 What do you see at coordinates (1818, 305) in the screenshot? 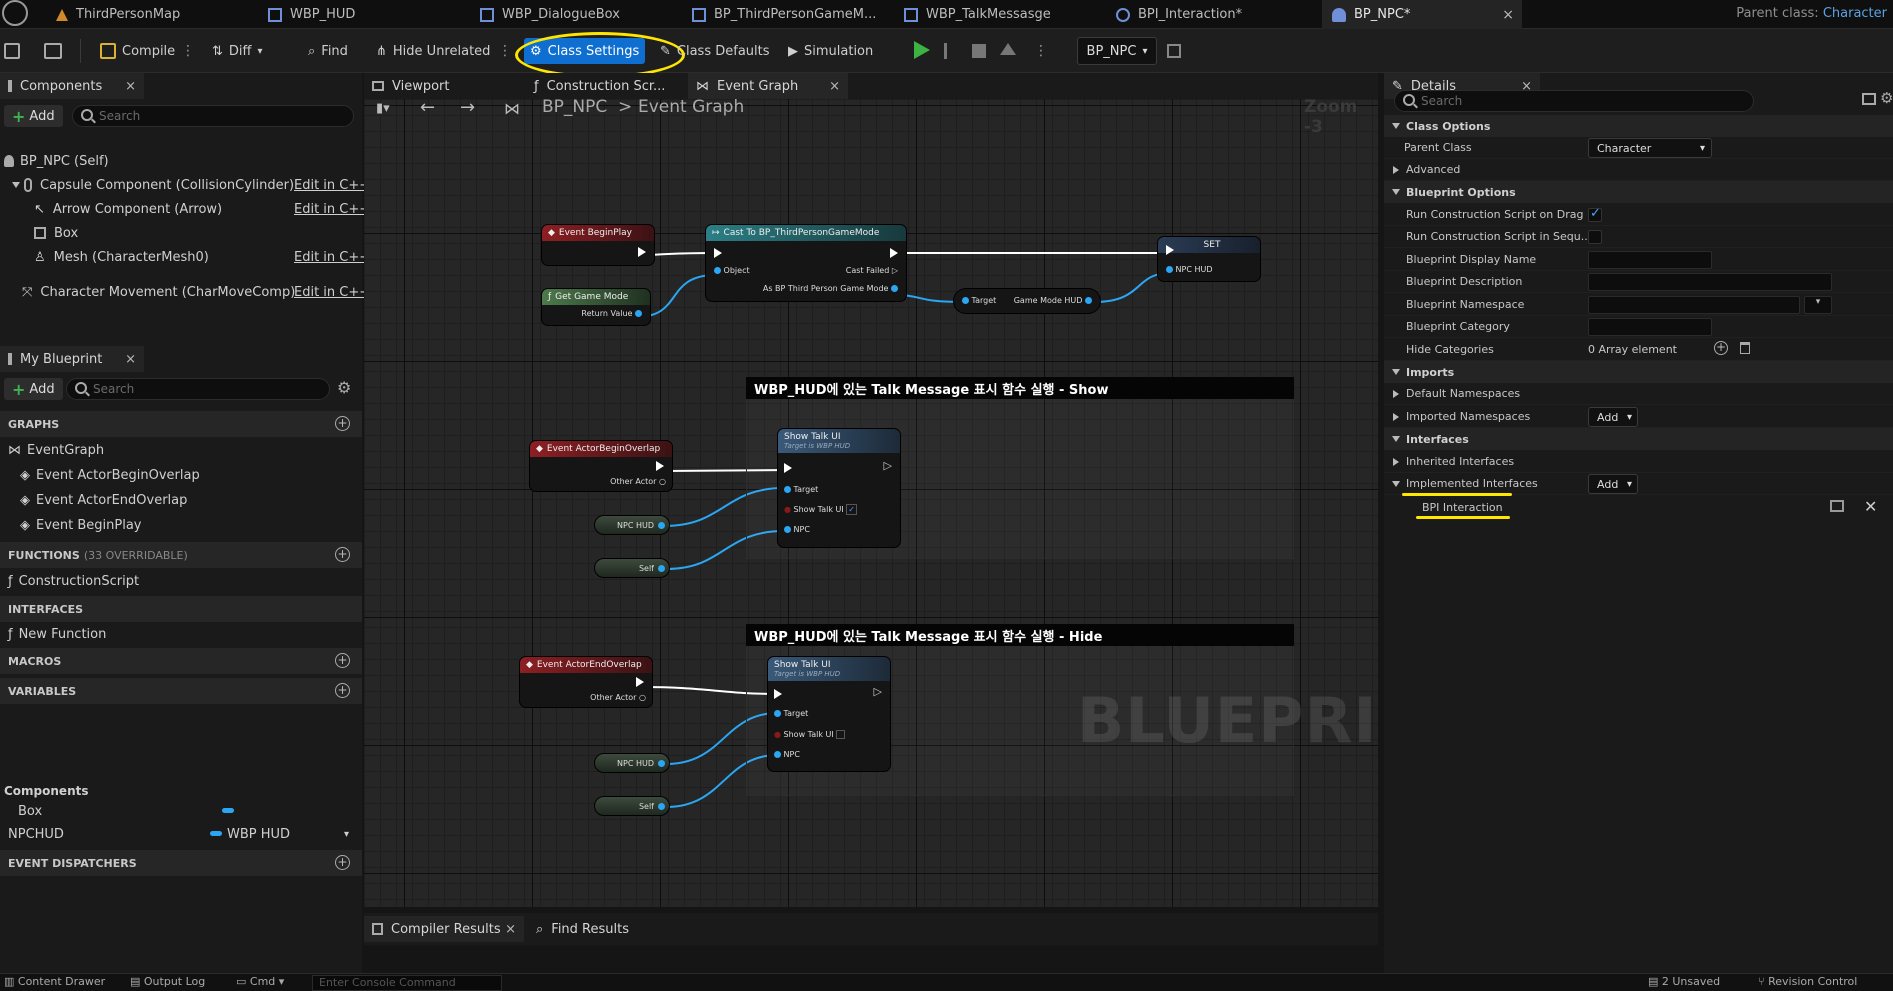
I see `namespace-dropdown: ▾` at bounding box center [1818, 305].